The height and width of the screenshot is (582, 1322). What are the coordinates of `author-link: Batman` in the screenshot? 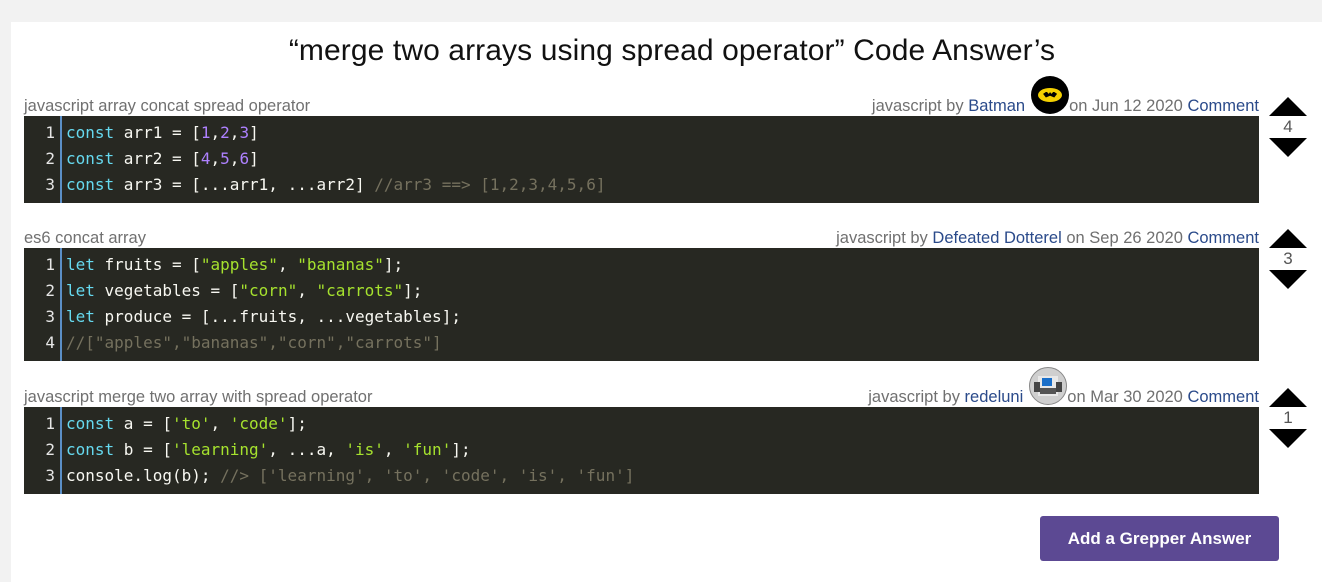 It's located at (996, 106).